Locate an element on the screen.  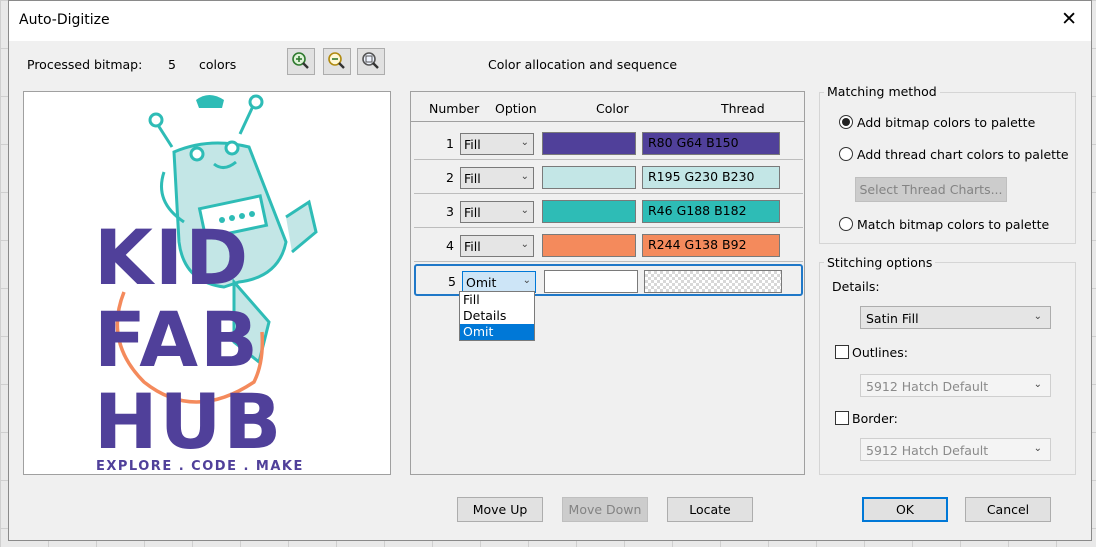
move-down-button: Move Down is located at coordinates (605, 509).